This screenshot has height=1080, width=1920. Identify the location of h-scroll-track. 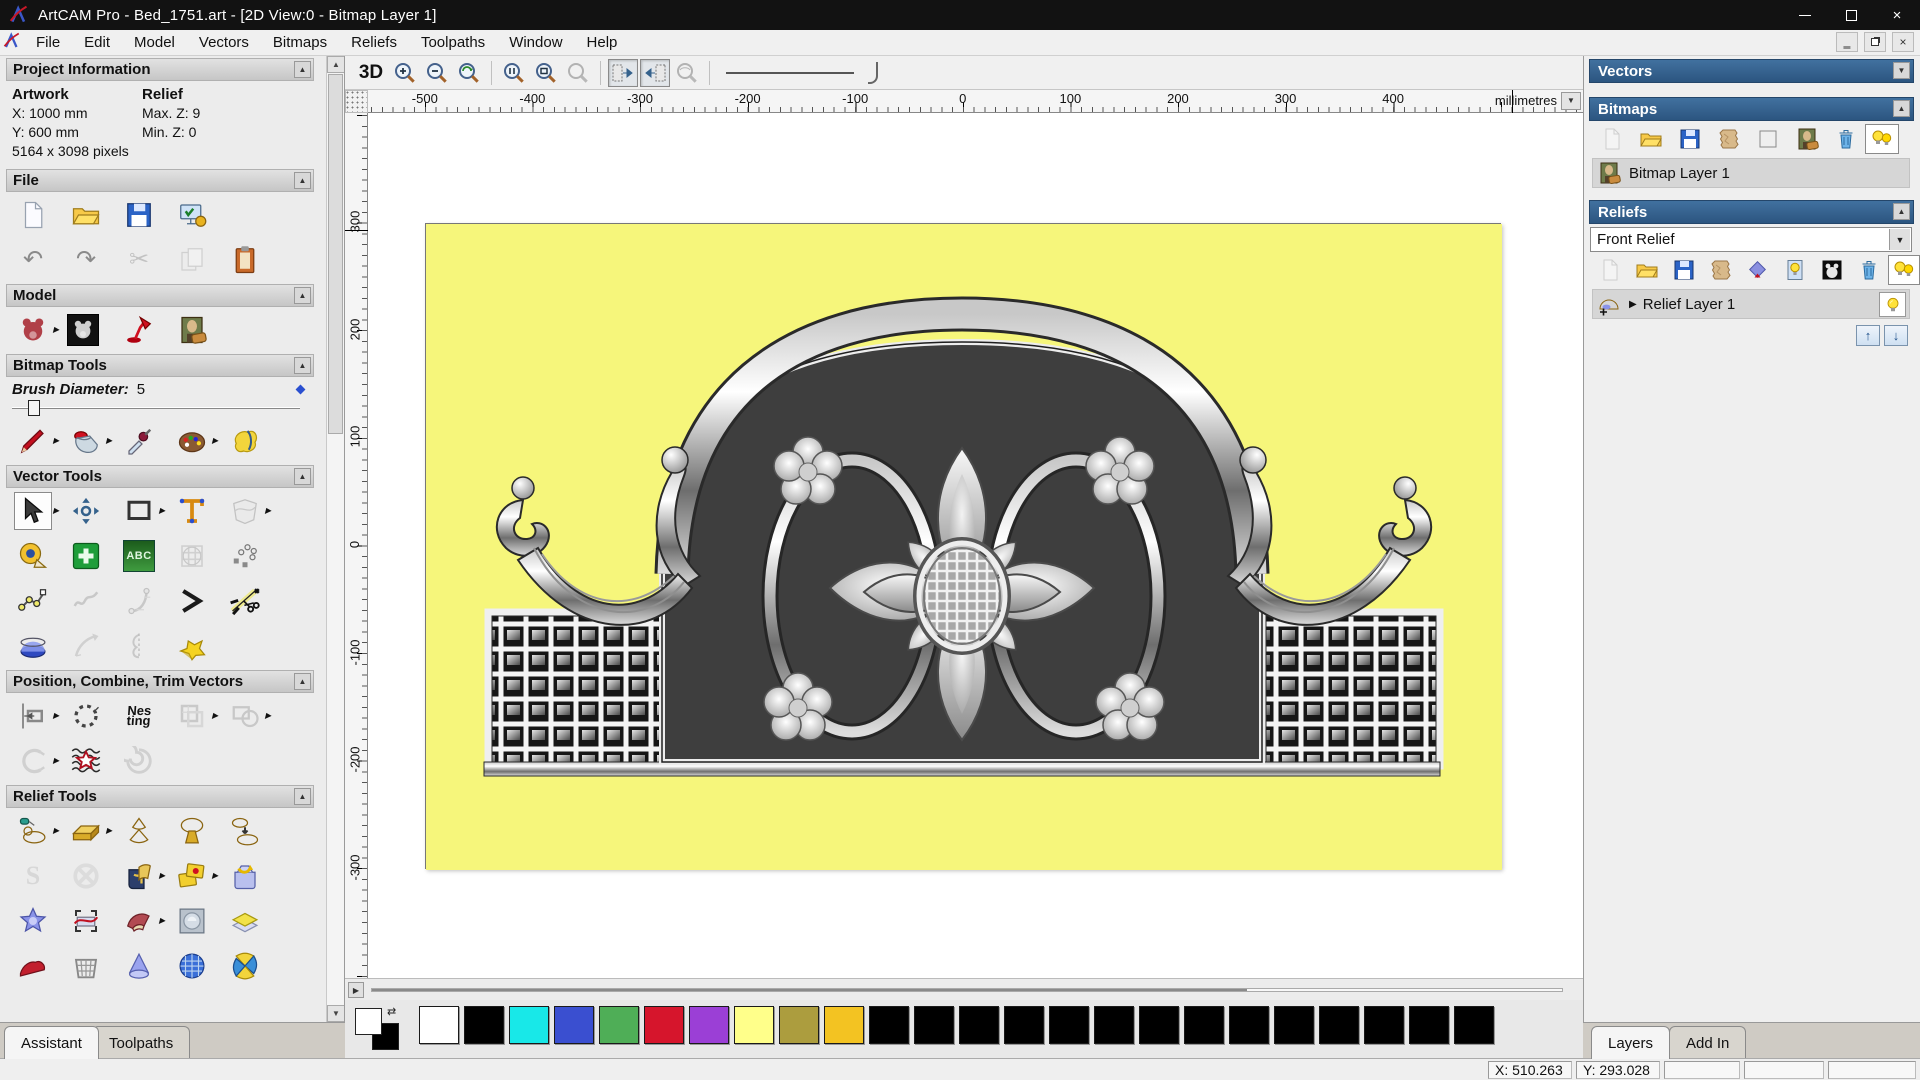
(967, 990).